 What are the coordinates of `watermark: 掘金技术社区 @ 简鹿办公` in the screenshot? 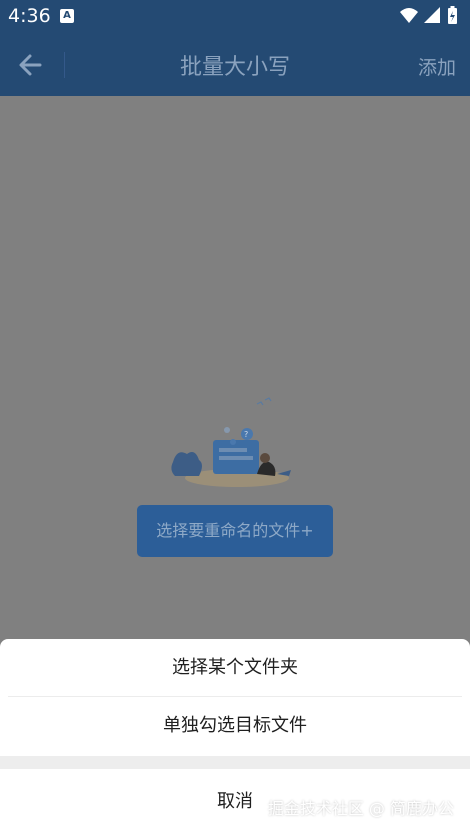 It's located at (360, 808).